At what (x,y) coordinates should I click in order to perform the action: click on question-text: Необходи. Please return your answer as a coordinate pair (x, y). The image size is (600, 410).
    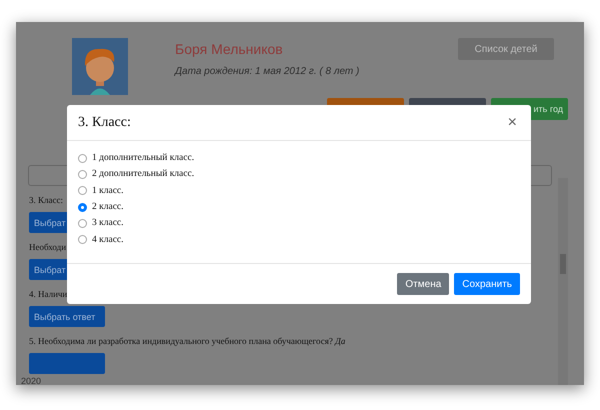
    Looking at the image, I should click on (47, 247).